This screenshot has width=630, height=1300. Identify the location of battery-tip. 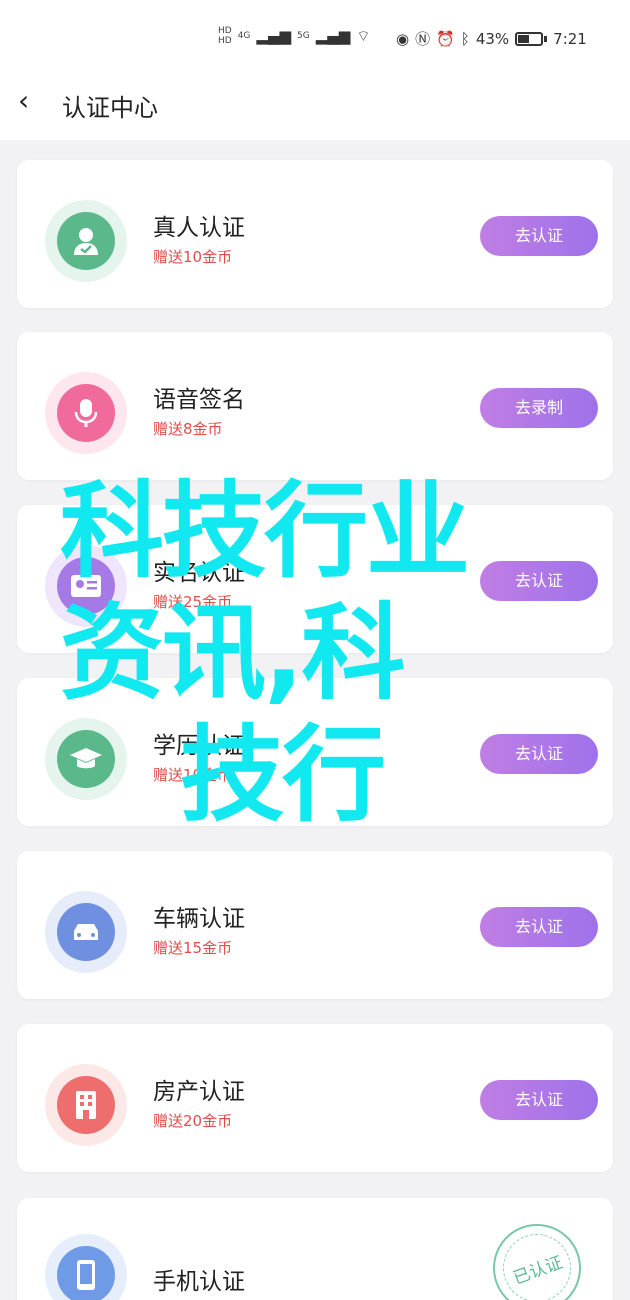
(546, 38).